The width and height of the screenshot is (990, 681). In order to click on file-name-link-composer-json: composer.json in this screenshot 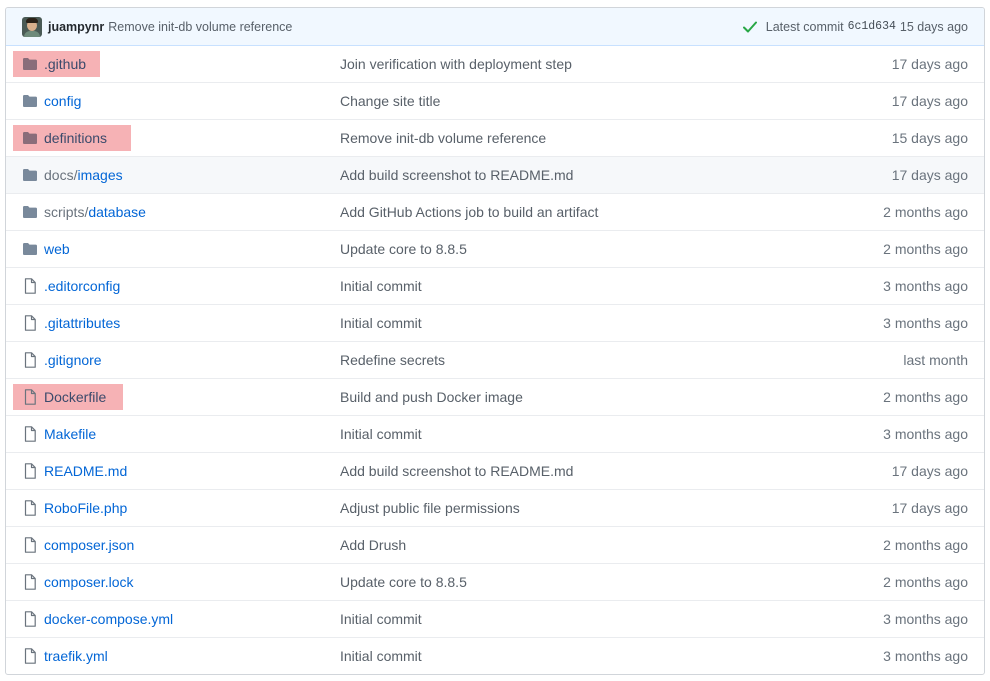, I will do `click(192, 545)`.